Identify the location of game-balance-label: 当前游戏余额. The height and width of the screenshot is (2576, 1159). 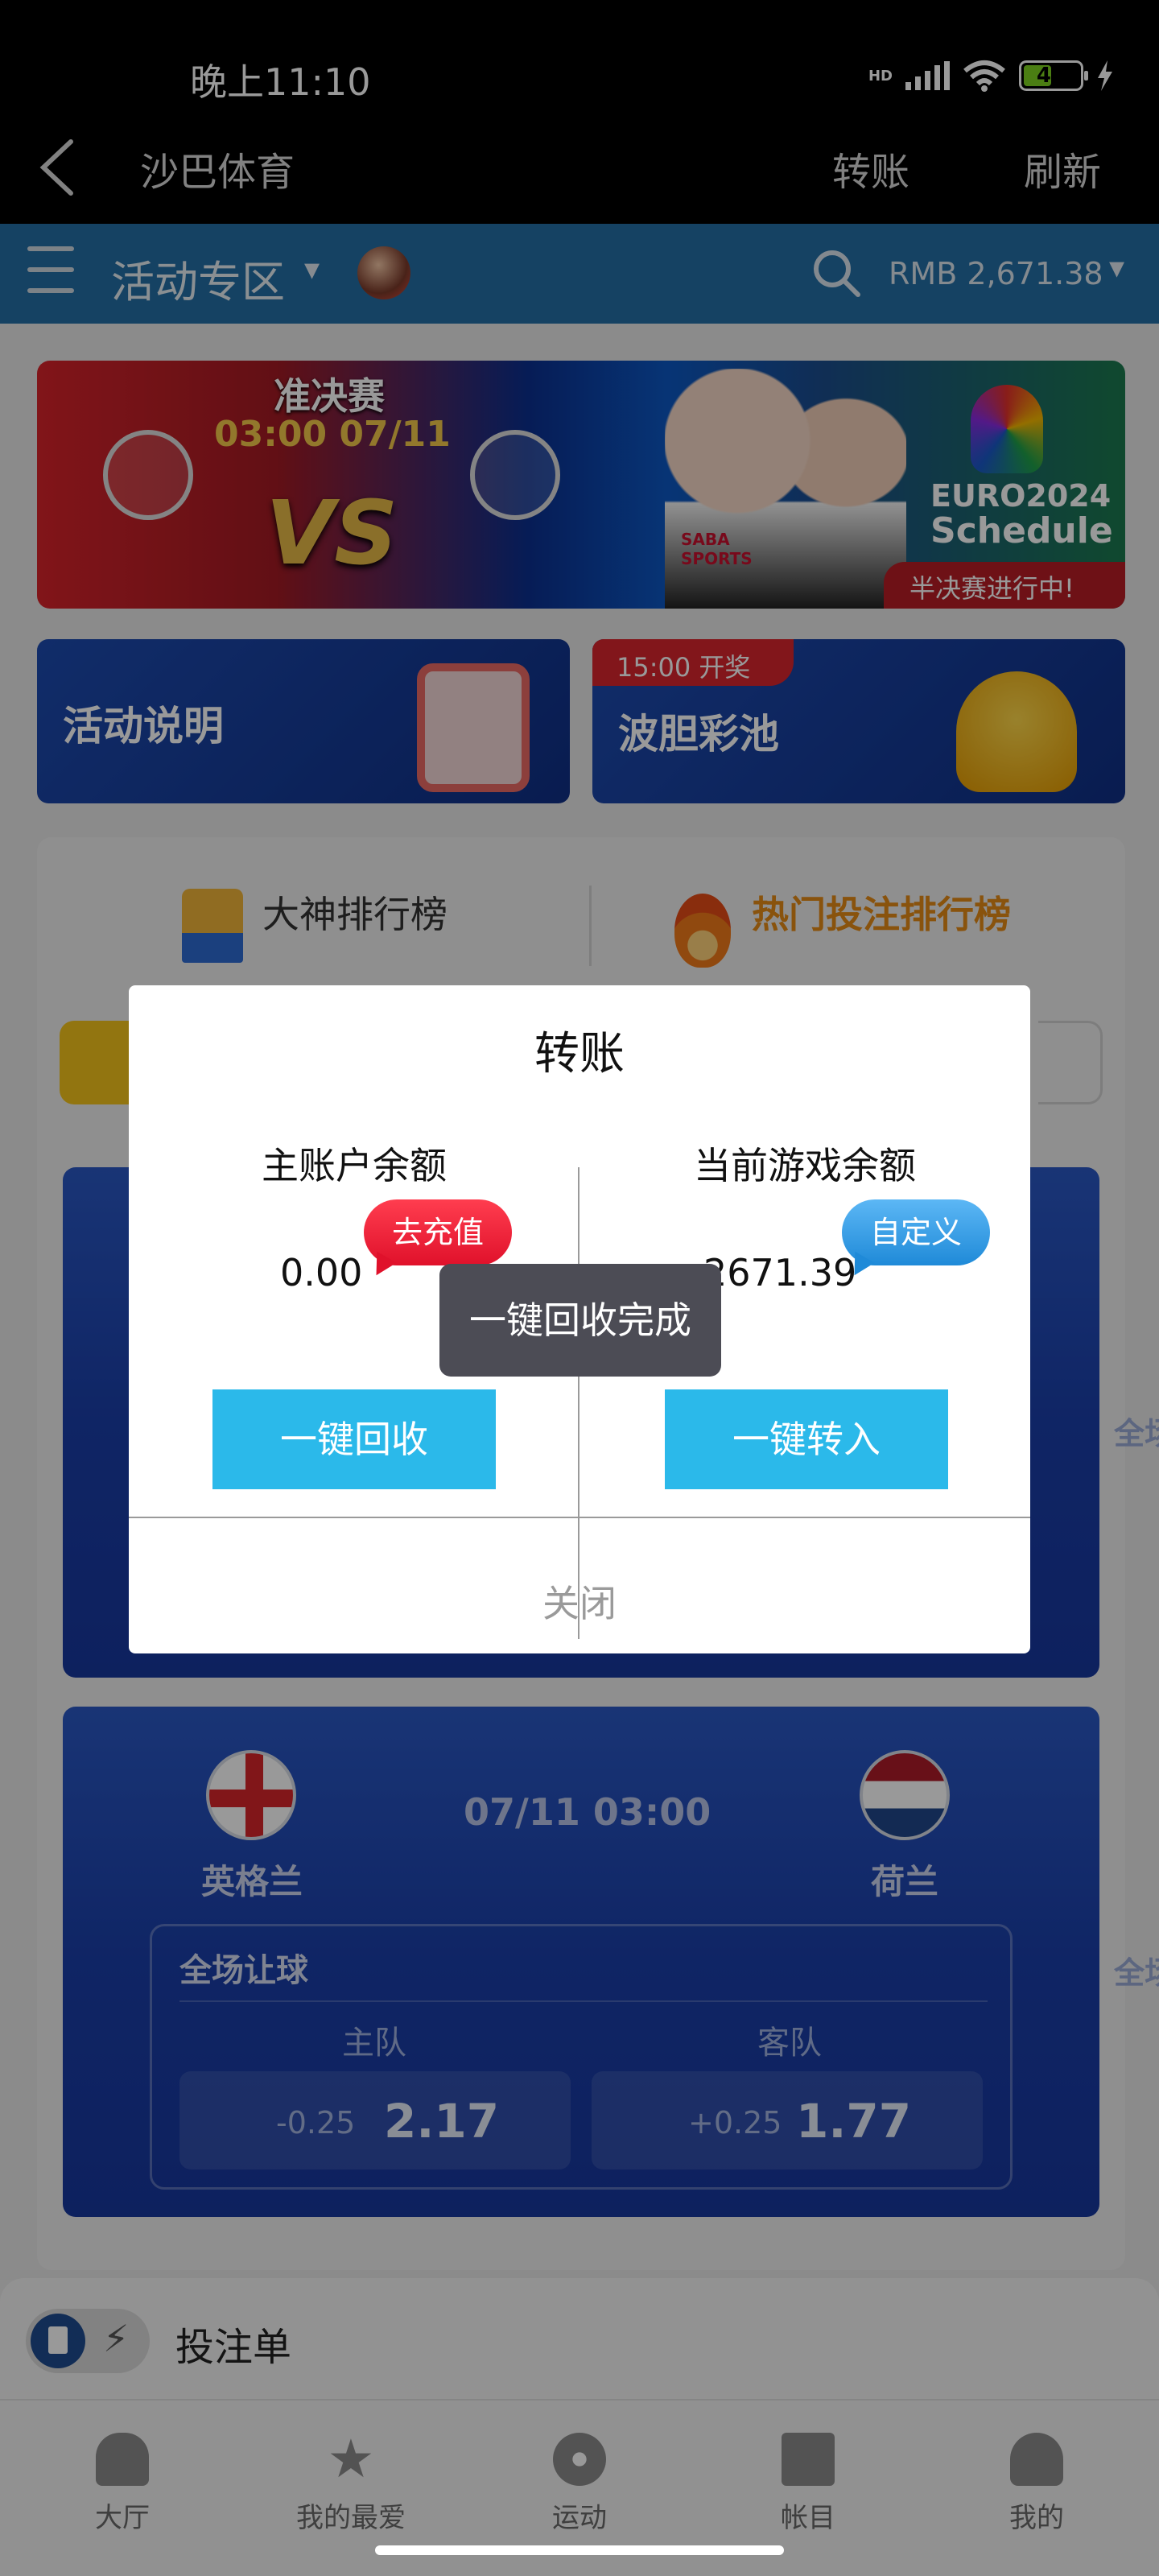
(805, 1165).